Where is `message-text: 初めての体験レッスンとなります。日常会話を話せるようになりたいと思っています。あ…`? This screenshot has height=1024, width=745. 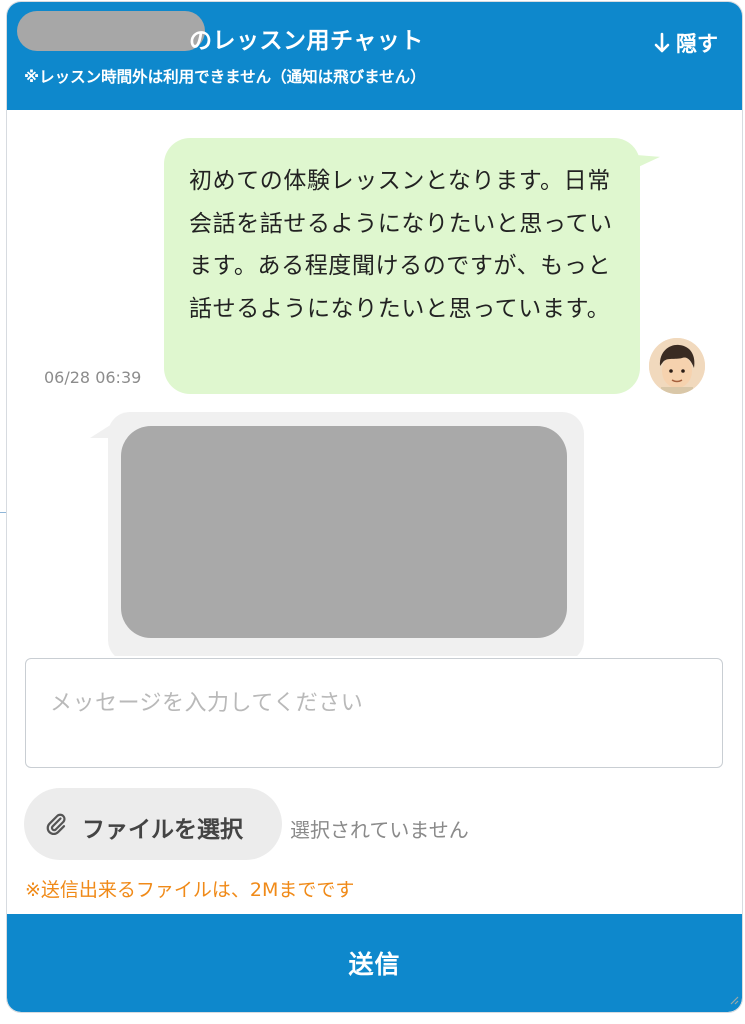 message-text: 初めての体験レッスンとなります。日常会話を話せるようになりたいと思っています。あ… is located at coordinates (401, 245).